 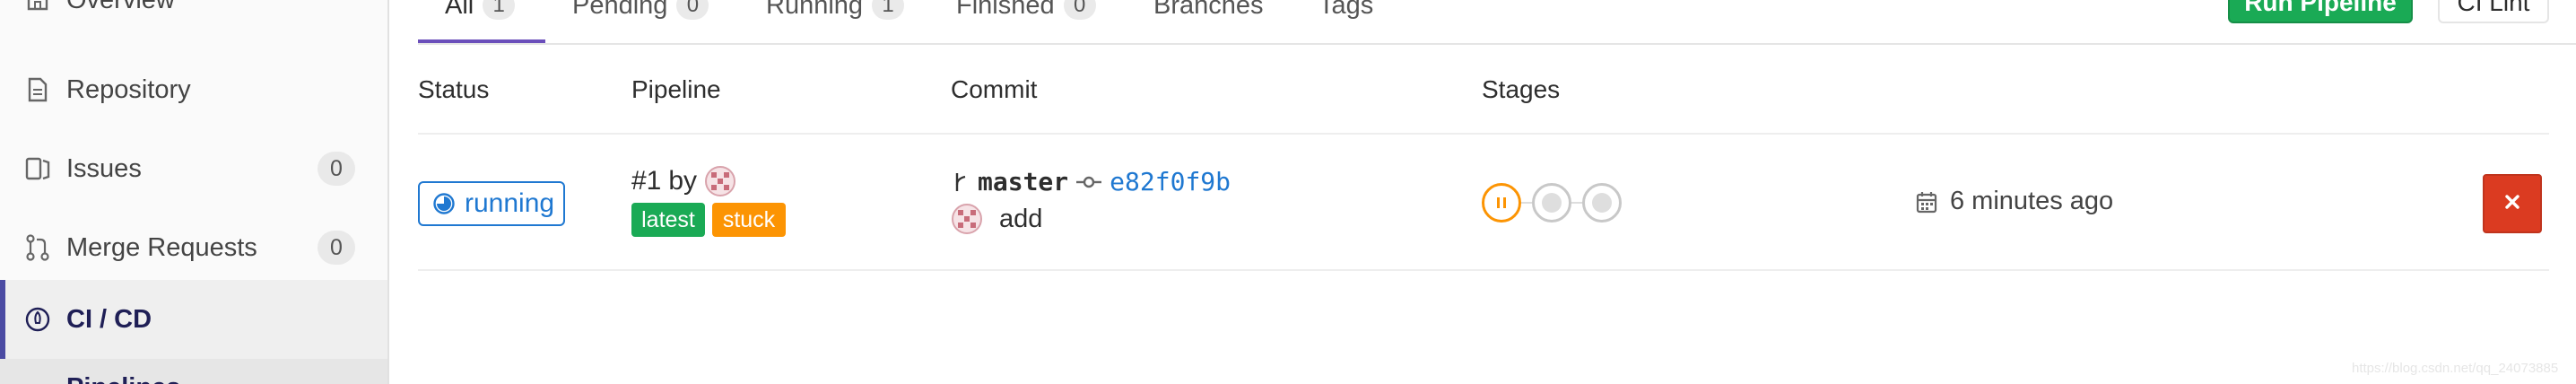 I want to click on pipeline-stages, so click(x=1552, y=203).